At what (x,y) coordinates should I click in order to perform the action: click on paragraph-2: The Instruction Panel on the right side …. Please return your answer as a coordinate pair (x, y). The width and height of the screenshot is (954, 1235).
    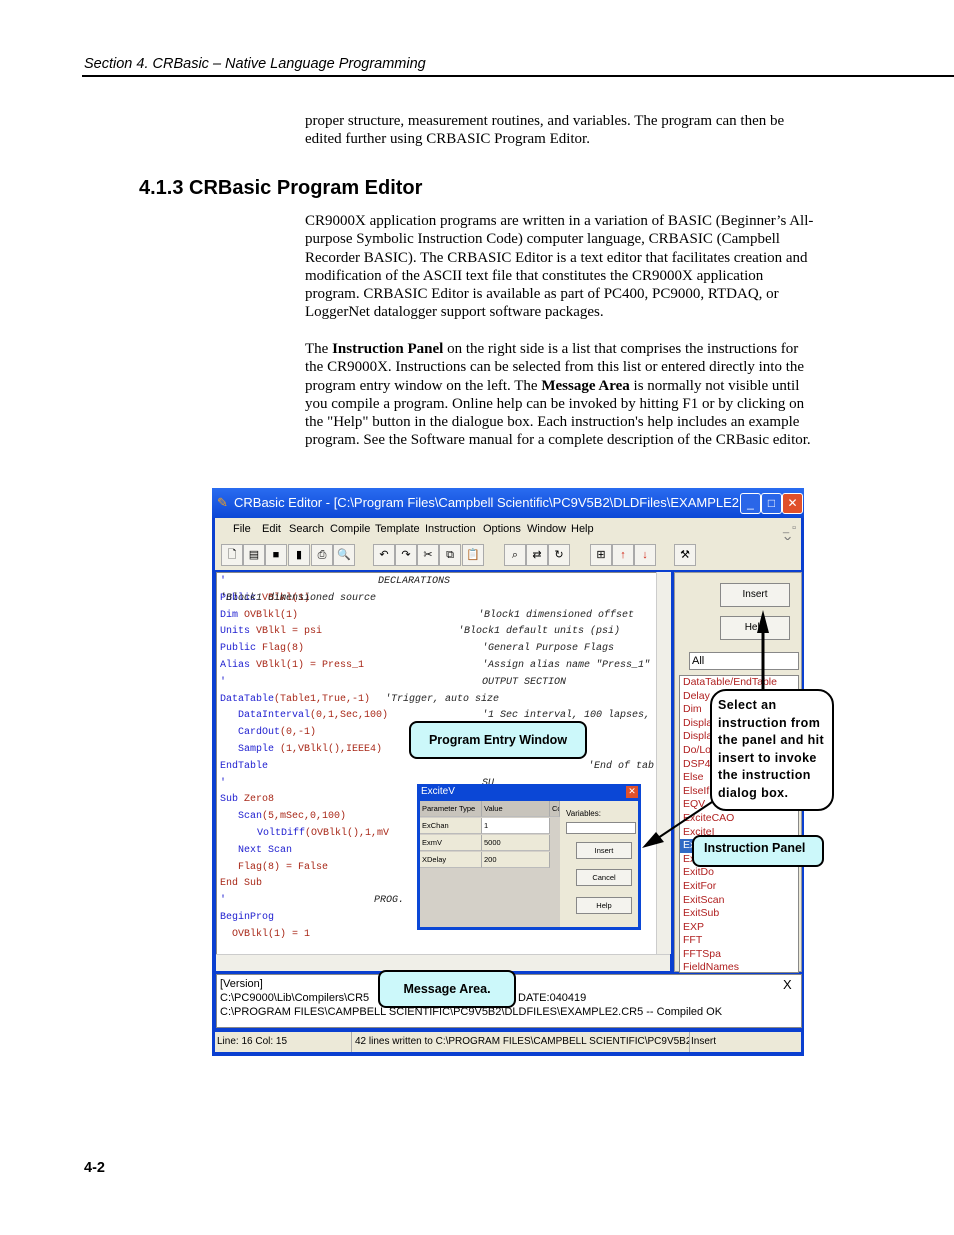
    Looking at the image, I should click on (560, 395).